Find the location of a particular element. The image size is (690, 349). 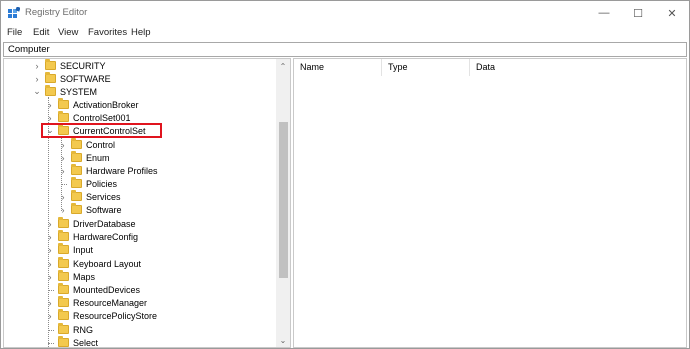

tree-item-maps: › Maps is located at coordinates (70, 276).